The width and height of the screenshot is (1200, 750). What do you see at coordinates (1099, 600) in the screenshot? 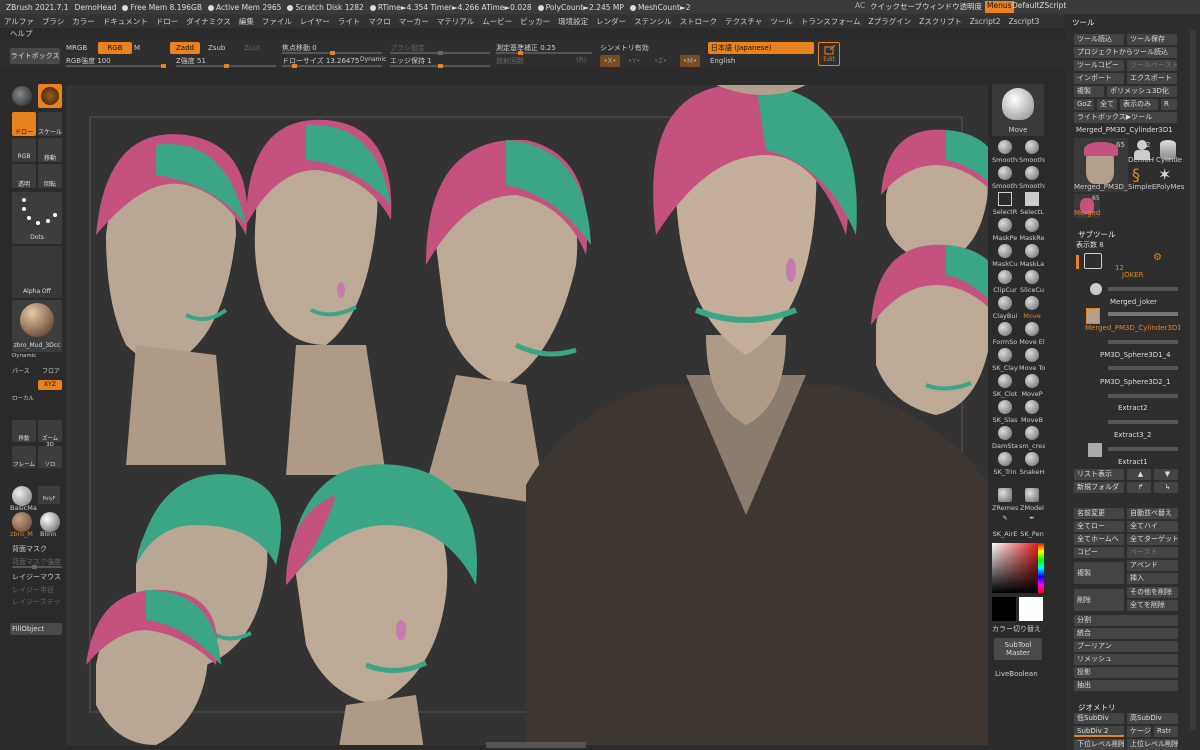
I see `delete-button: 削除` at bounding box center [1099, 600].